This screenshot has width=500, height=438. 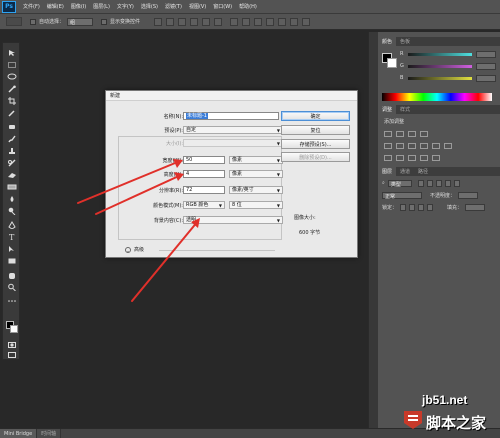 I want to click on clone-stamp-tool-icon, so click(x=12, y=151).